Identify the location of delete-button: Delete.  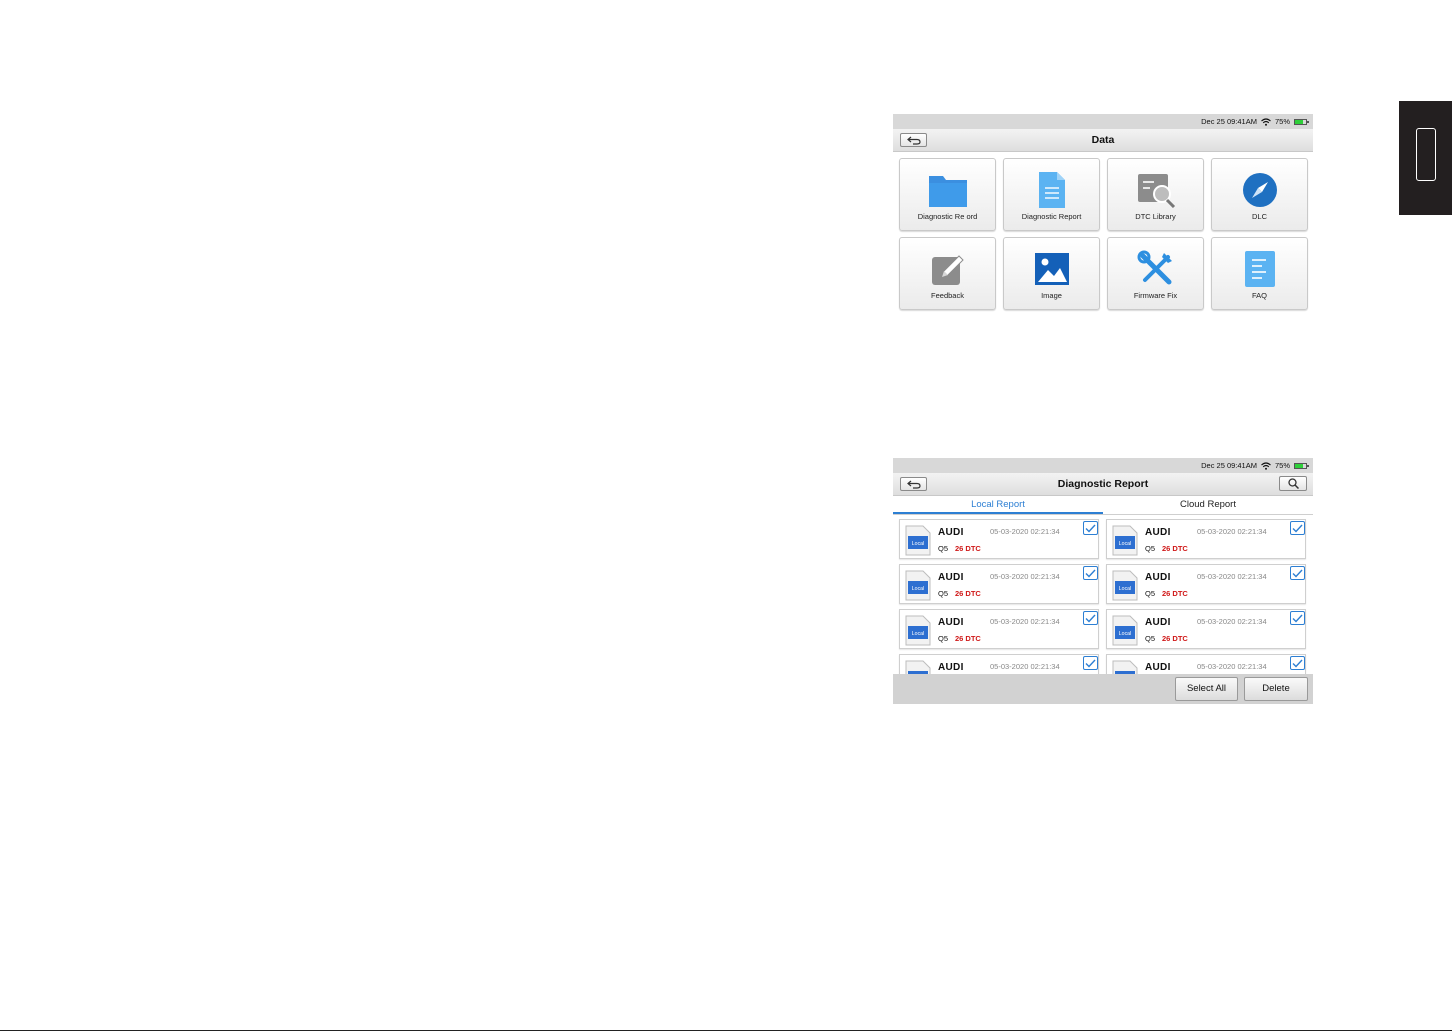
(1276, 689).